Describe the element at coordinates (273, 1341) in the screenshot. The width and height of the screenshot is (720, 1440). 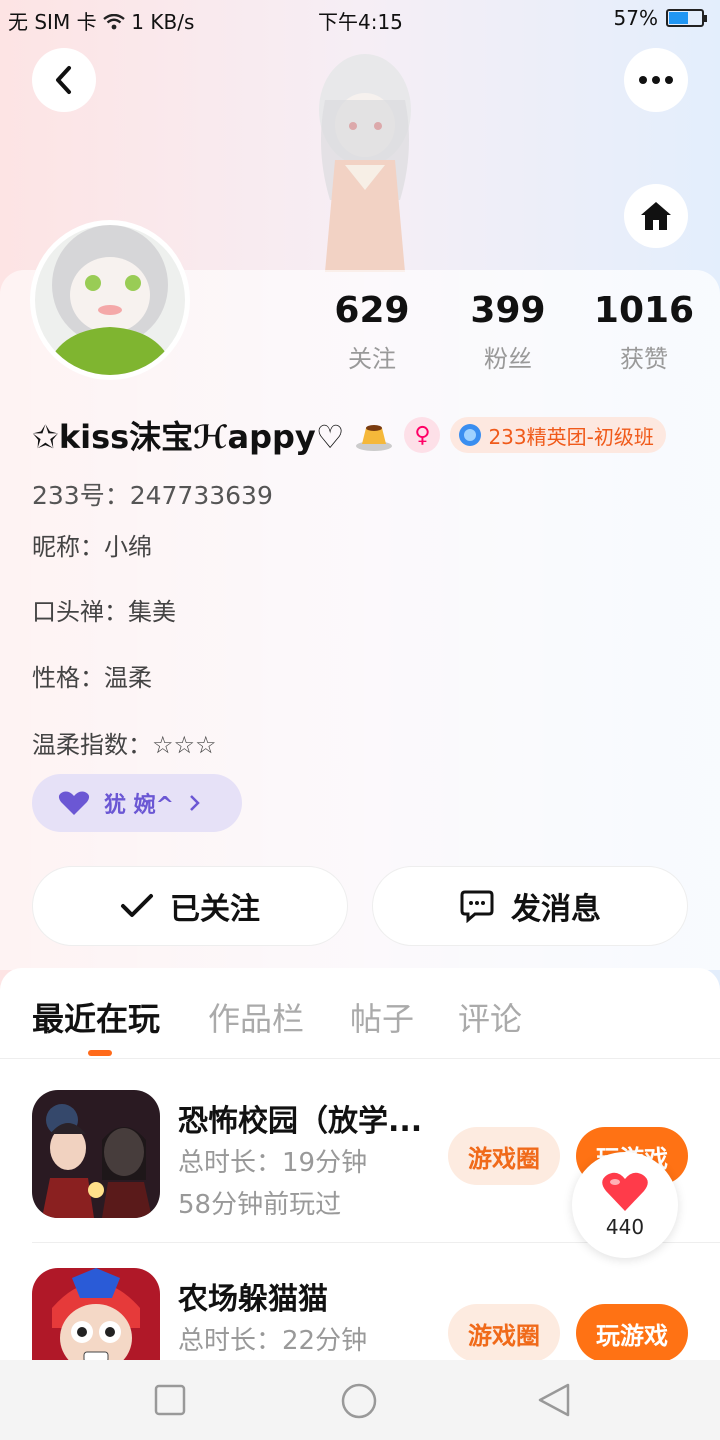
I see `game-duration: 总时长：22分钟` at that location.